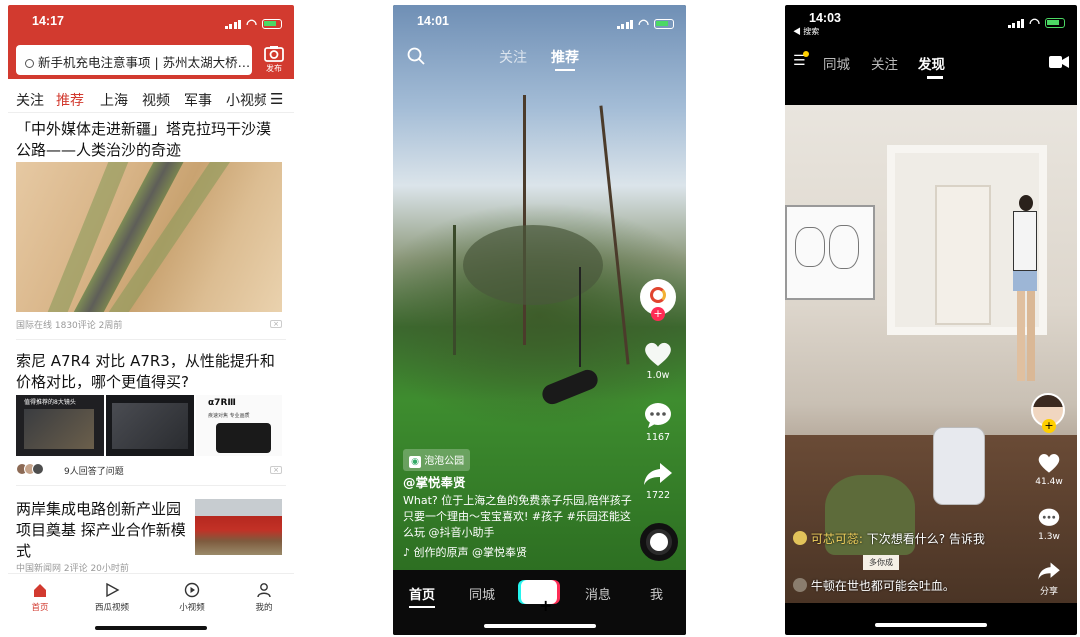  Describe the element at coordinates (570, 387) in the screenshot. I see `person-swinging` at that location.